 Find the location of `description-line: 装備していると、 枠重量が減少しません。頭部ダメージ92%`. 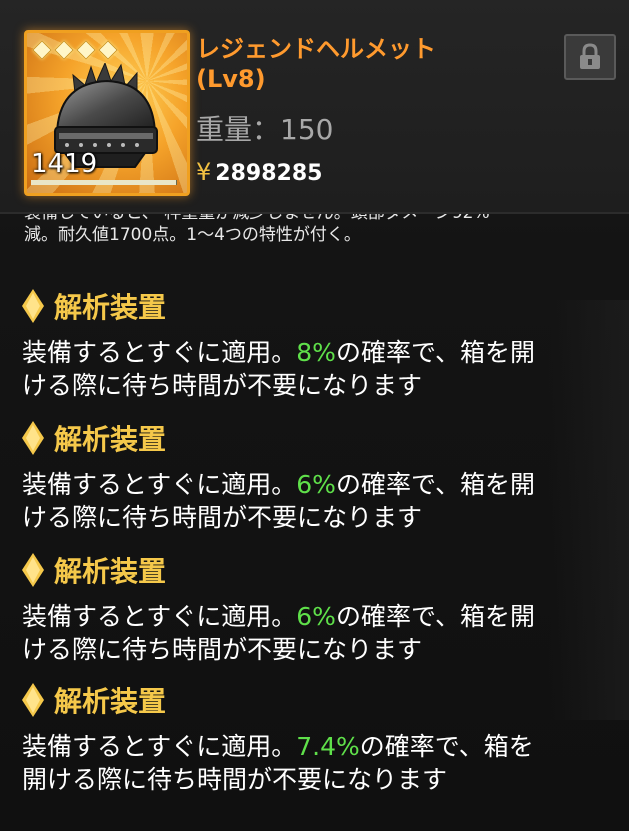

description-line: 装備していると、 枠重量が減少しません。頭部ダメージ92% is located at coordinates (319, 219).